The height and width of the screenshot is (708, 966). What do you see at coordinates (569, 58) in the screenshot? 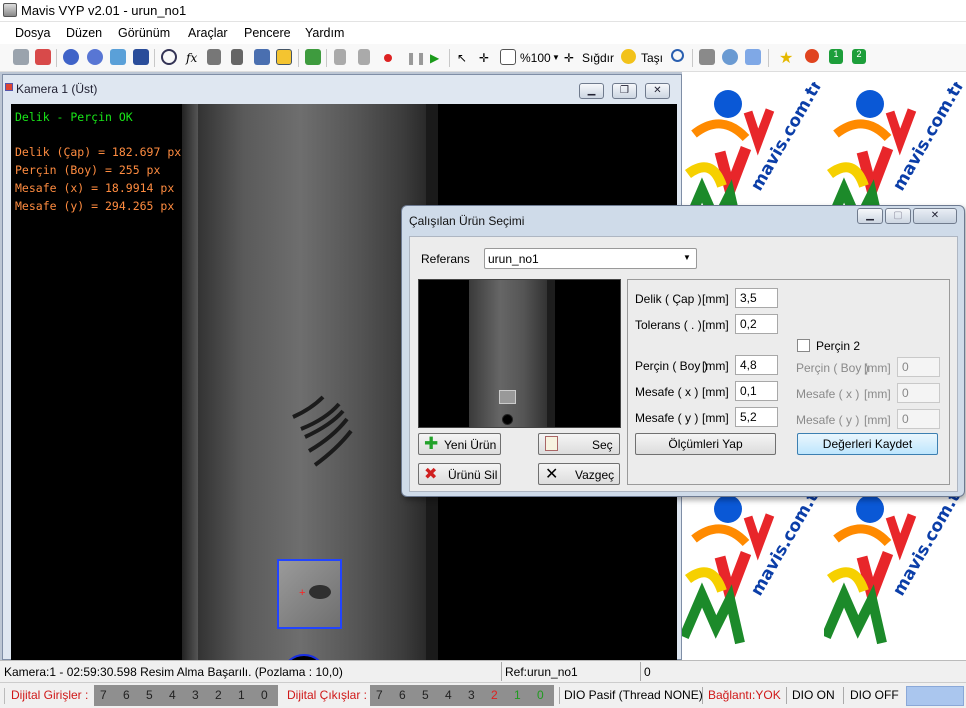
I see `fit-icon: ✛` at bounding box center [569, 58].